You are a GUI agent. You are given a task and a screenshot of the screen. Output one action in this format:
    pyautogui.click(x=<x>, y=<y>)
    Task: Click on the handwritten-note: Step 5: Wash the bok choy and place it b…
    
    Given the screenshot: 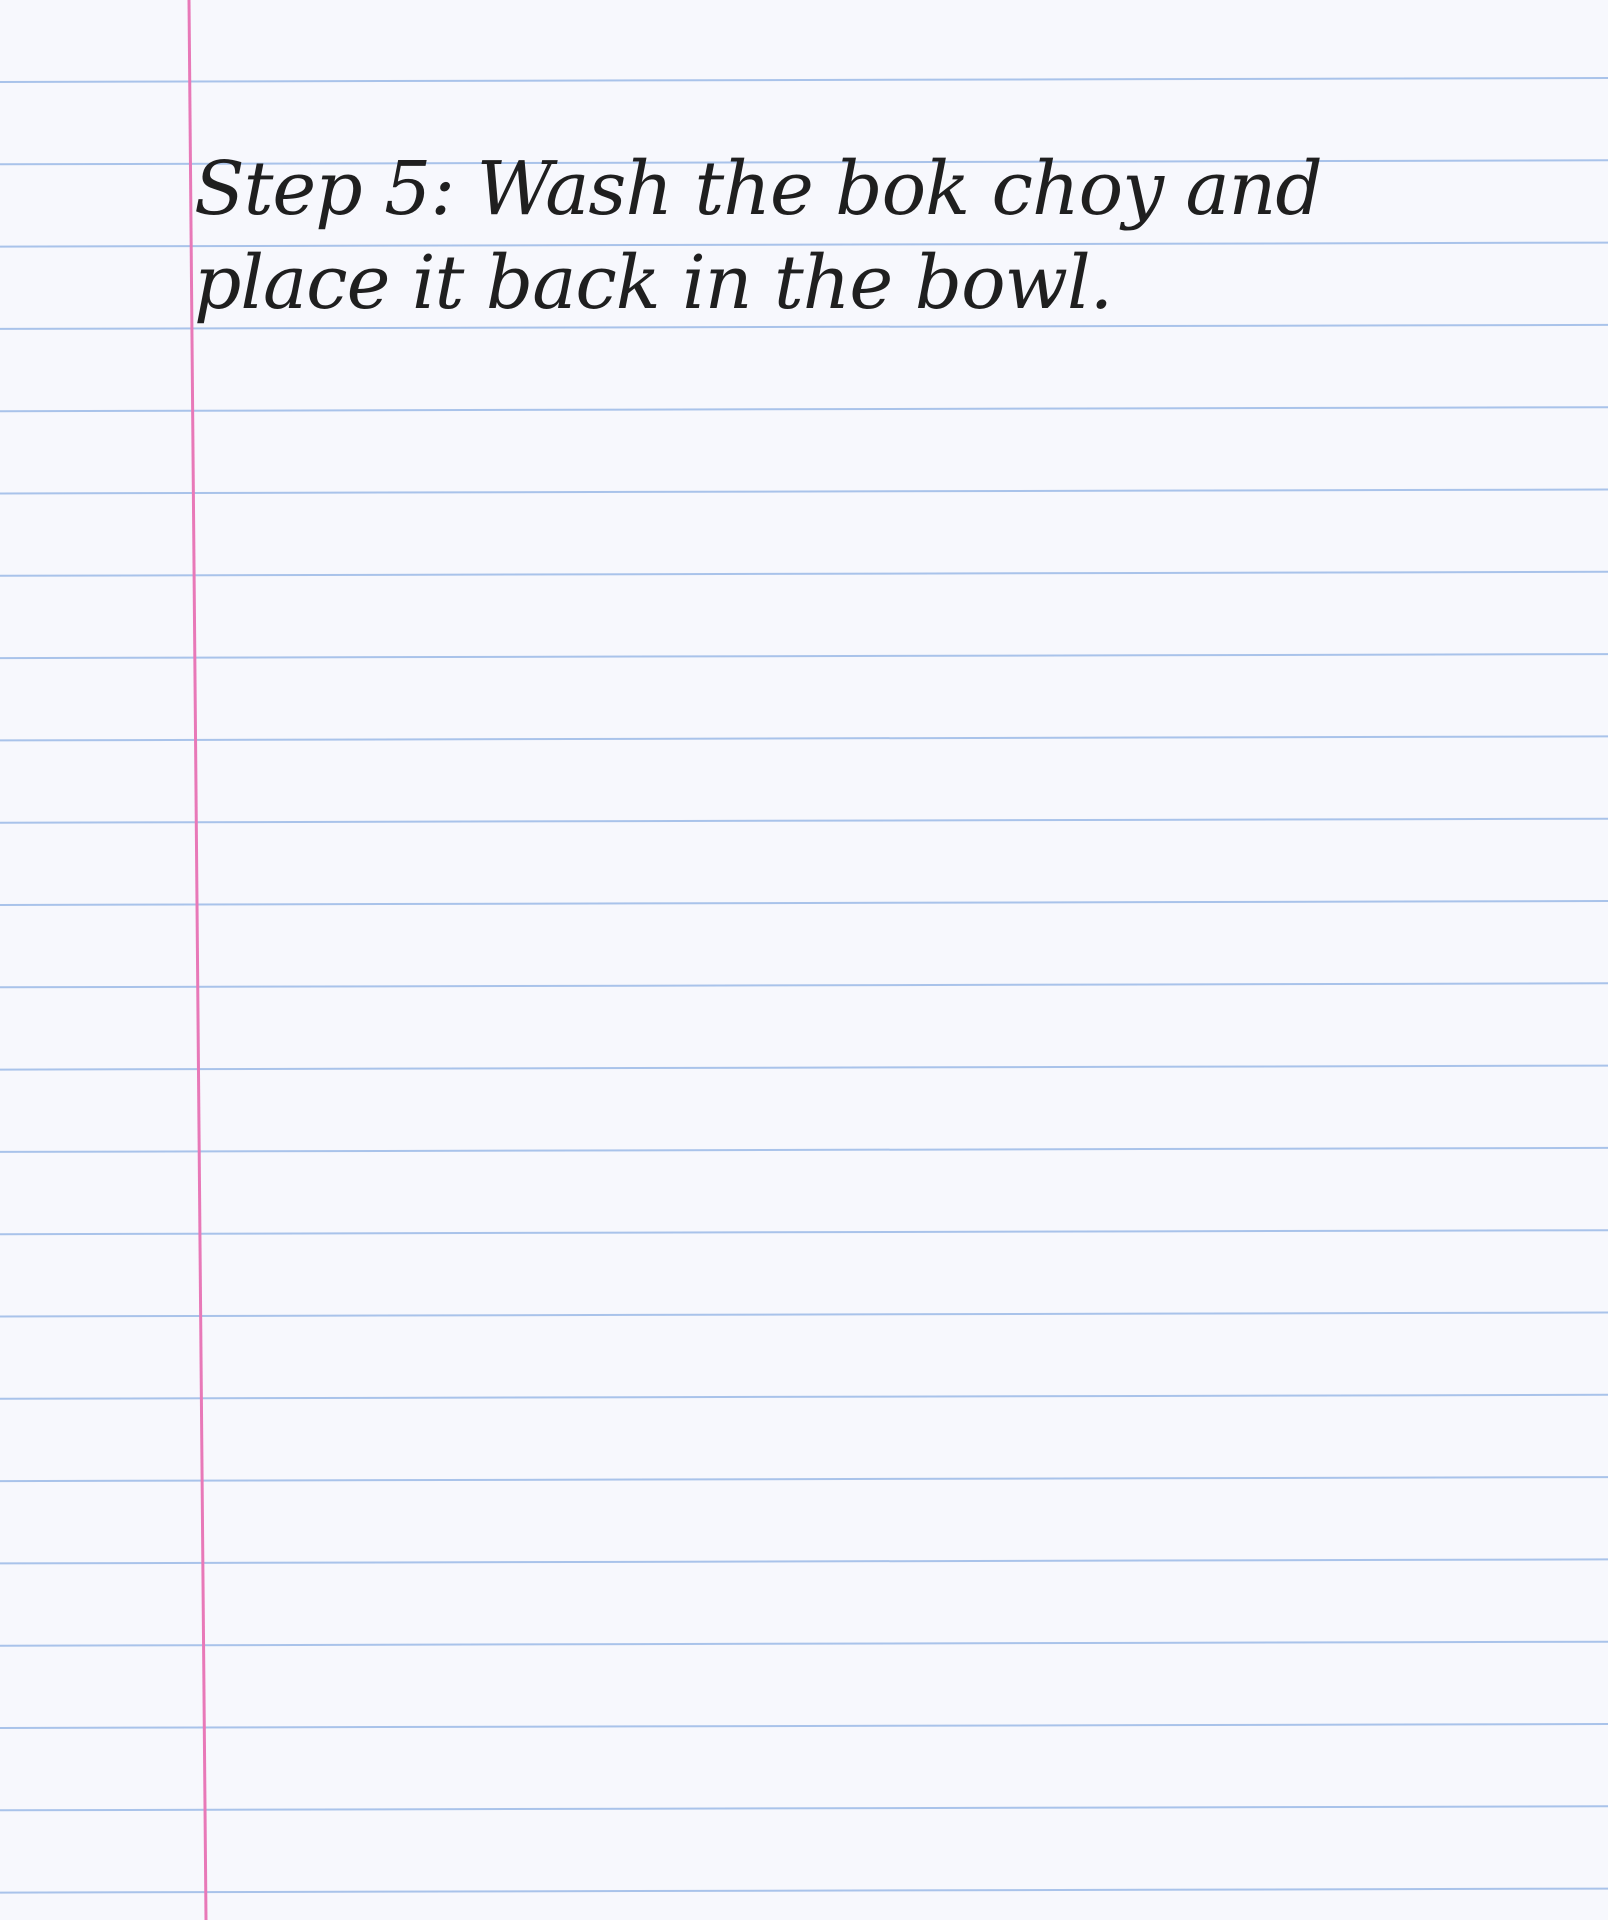 What is the action you would take?
    pyautogui.click(x=859, y=236)
    